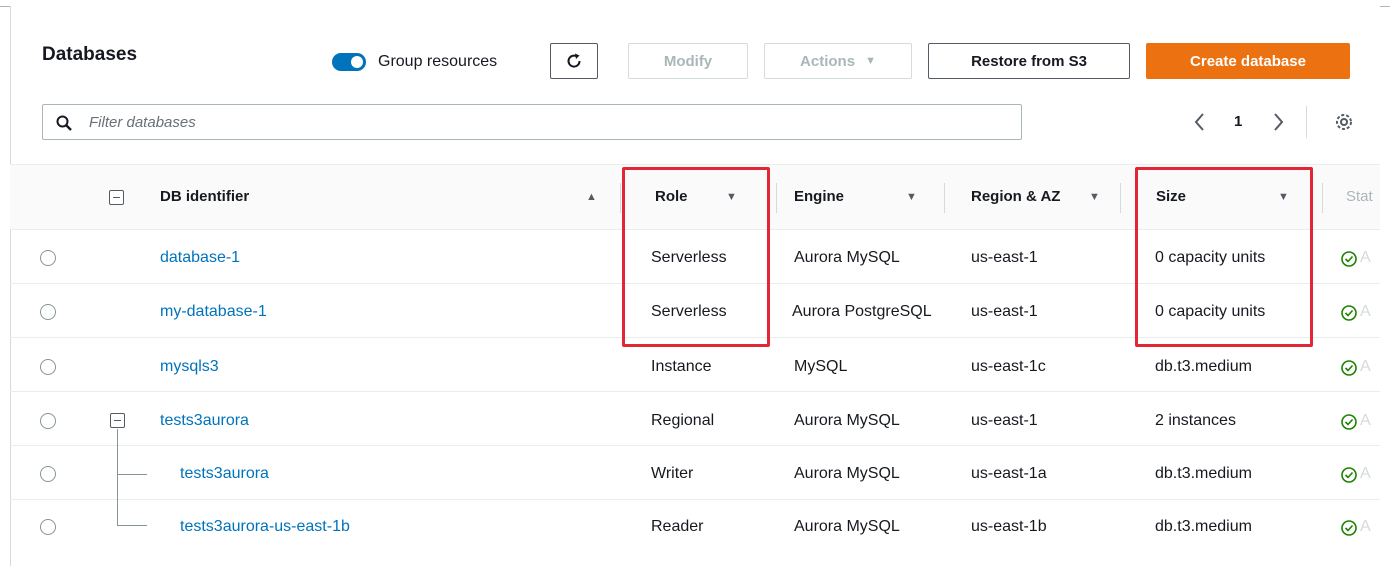  What do you see at coordinates (821, 366) in the screenshot?
I see `engine-cell: MySQL` at bounding box center [821, 366].